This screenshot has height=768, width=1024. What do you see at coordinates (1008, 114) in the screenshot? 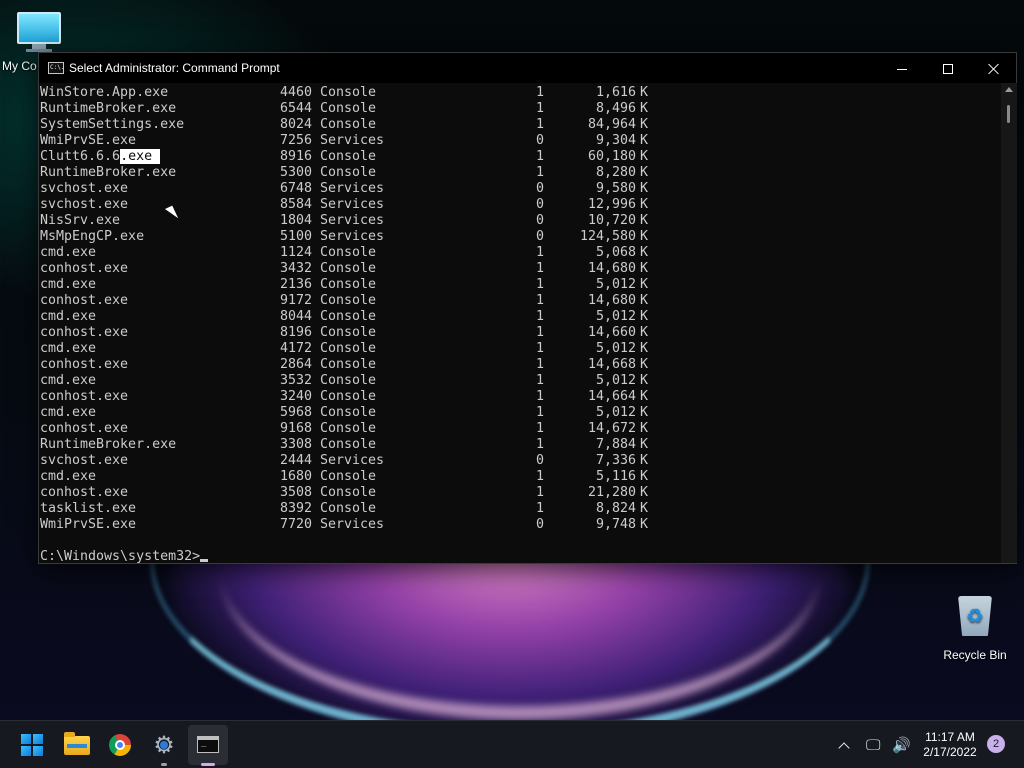
I see `scroll-thumb` at bounding box center [1008, 114].